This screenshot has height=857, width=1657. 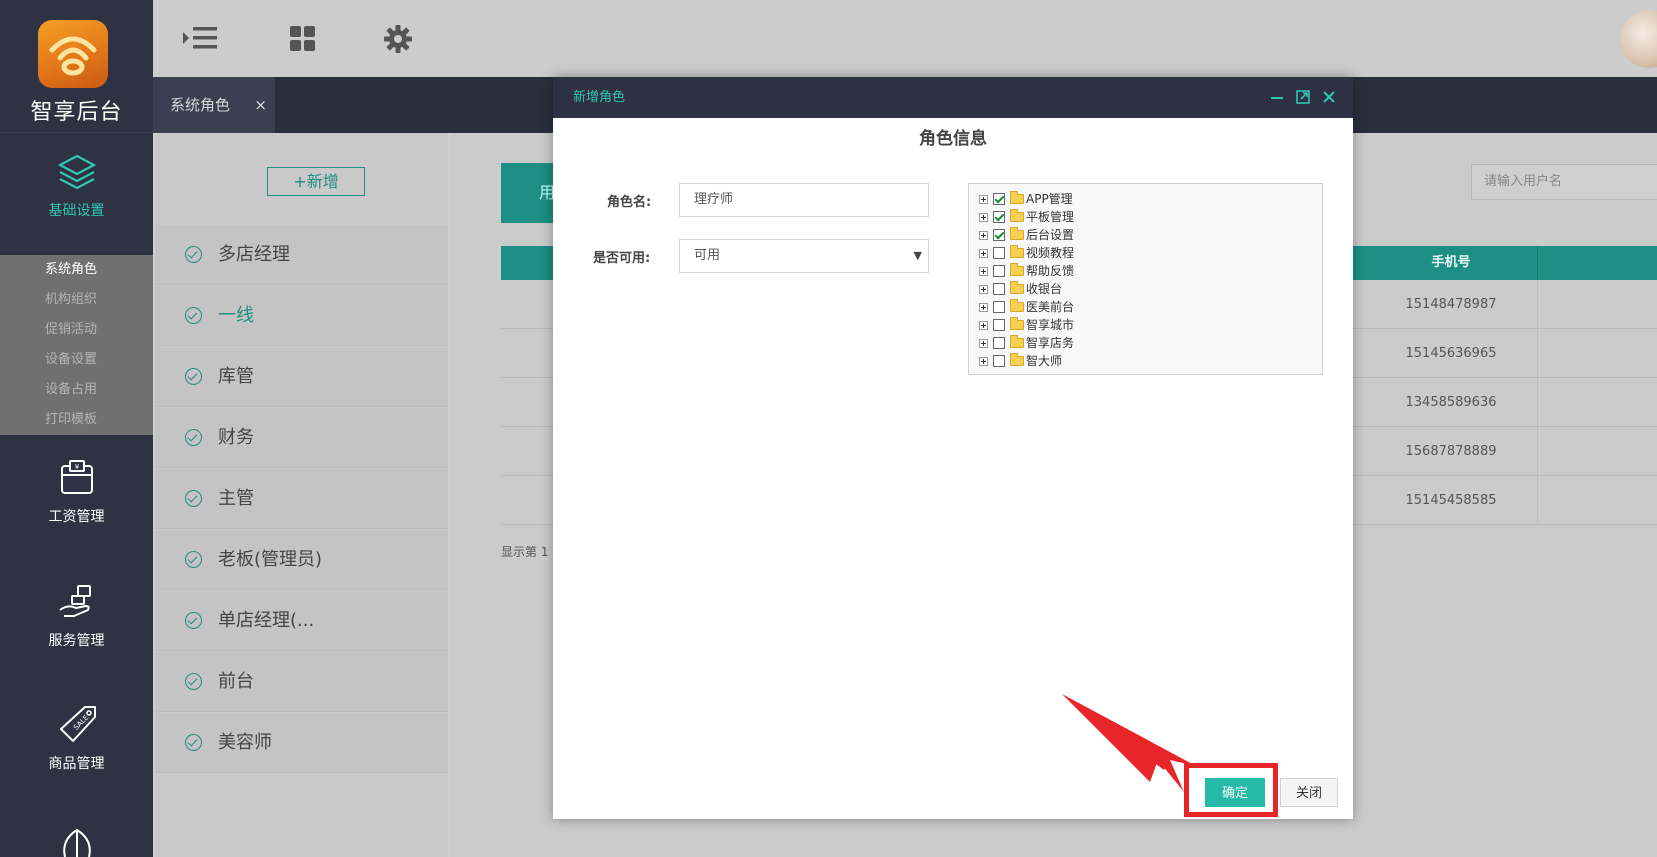 What do you see at coordinates (73, 54) in the screenshot?
I see `app-logo` at bounding box center [73, 54].